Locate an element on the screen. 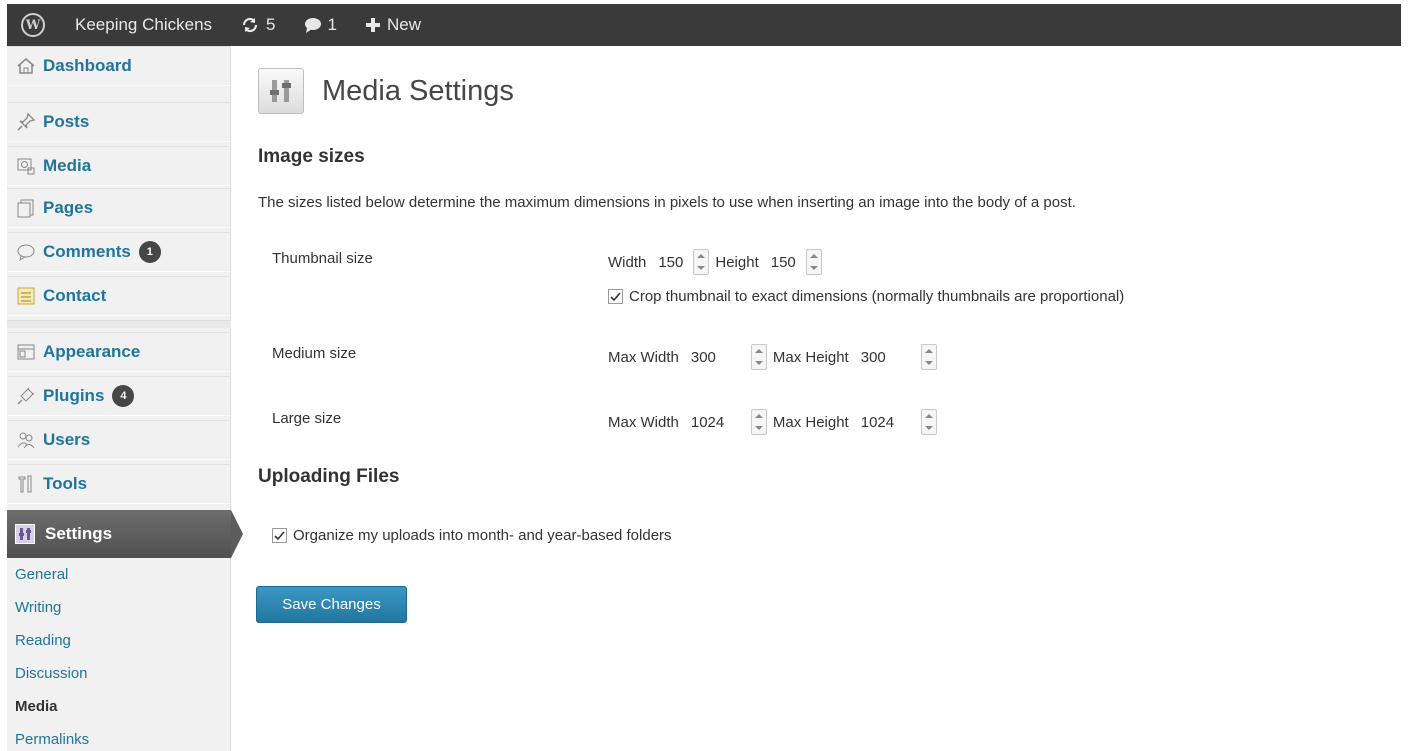  wp-logo-button: W is located at coordinates (34, 25).